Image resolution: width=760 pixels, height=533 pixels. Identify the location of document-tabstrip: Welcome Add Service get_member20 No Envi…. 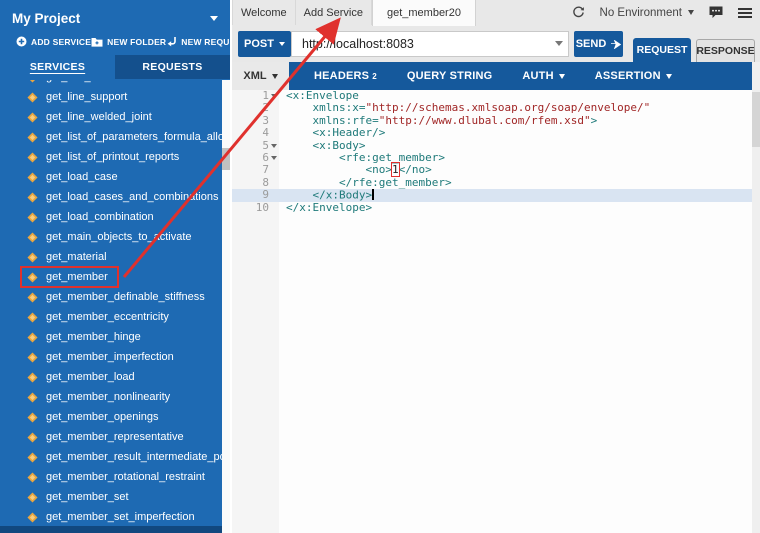
(496, 13).